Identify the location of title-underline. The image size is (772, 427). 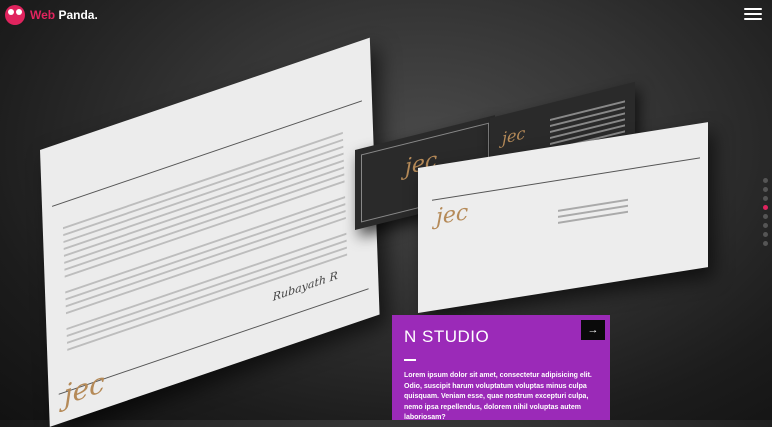
(410, 360).